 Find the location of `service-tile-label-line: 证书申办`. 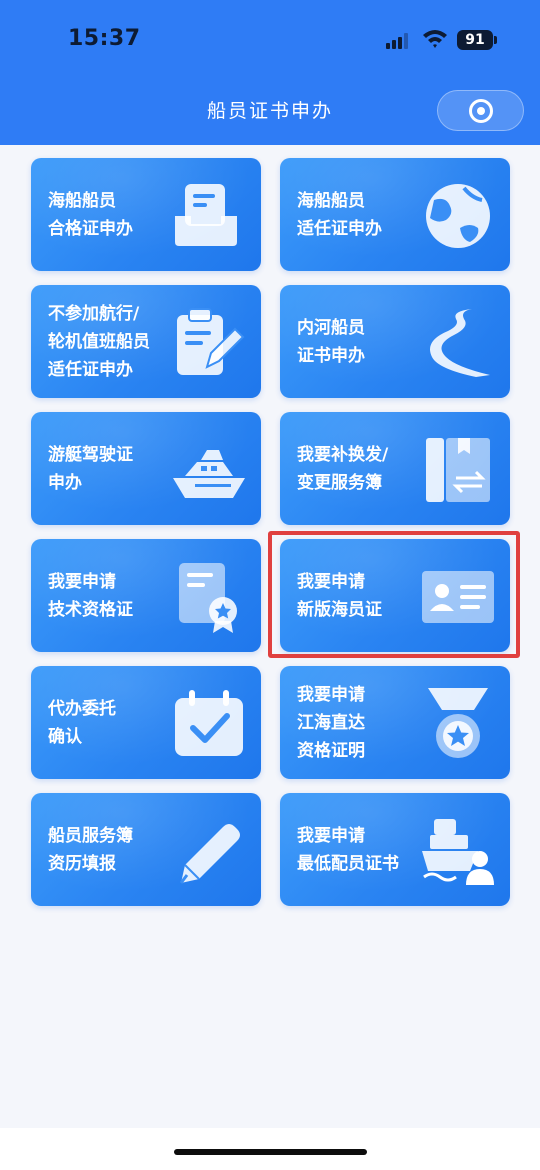

service-tile-label-line: 证书申办 is located at coordinates (331, 355).